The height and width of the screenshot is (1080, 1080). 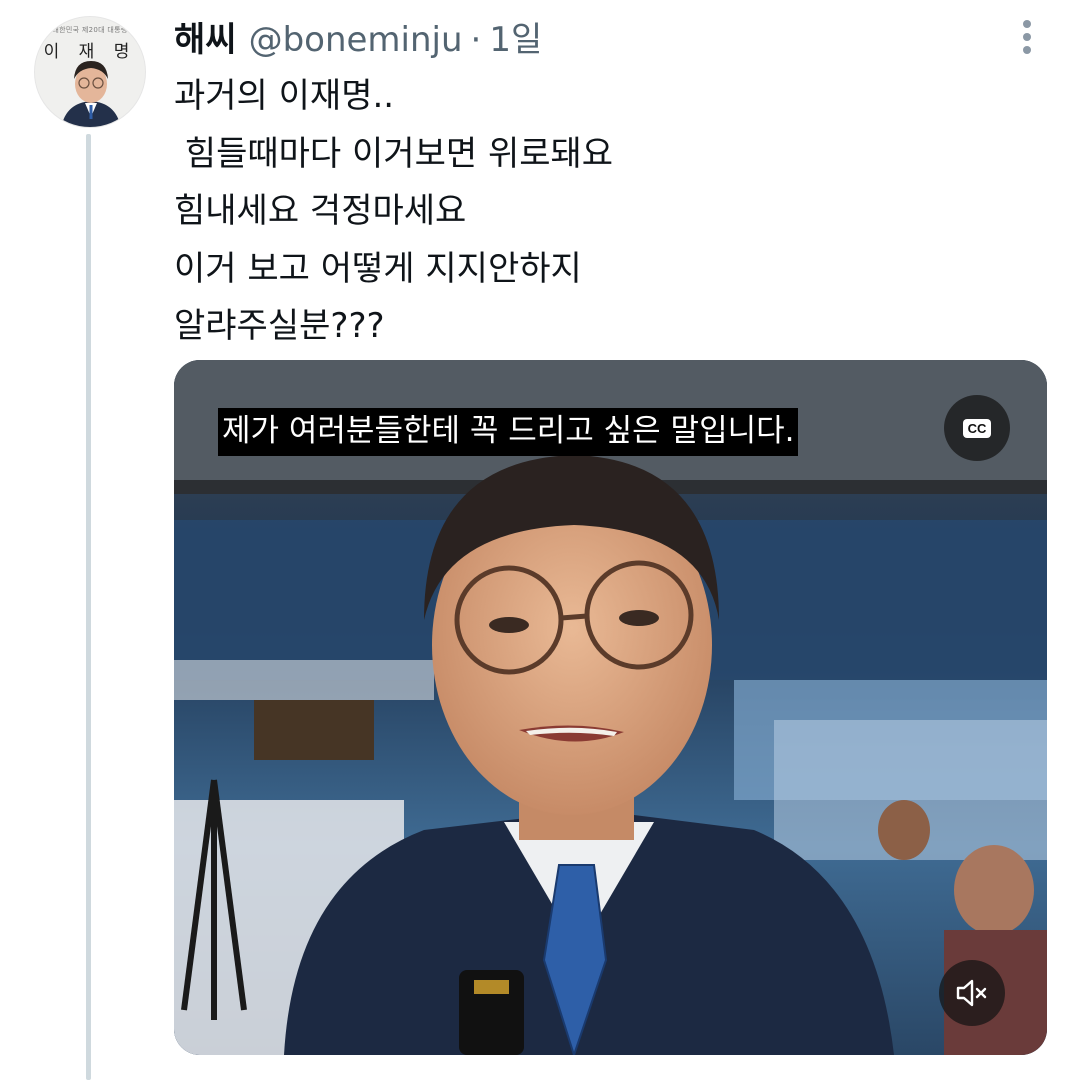 I want to click on avatar: 대한민국 제20대 대통령 이 재 명, so click(x=90, y=72).